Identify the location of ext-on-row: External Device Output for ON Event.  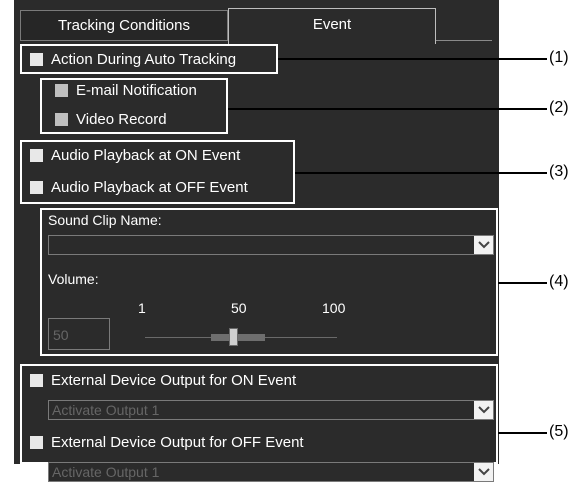
(163, 380).